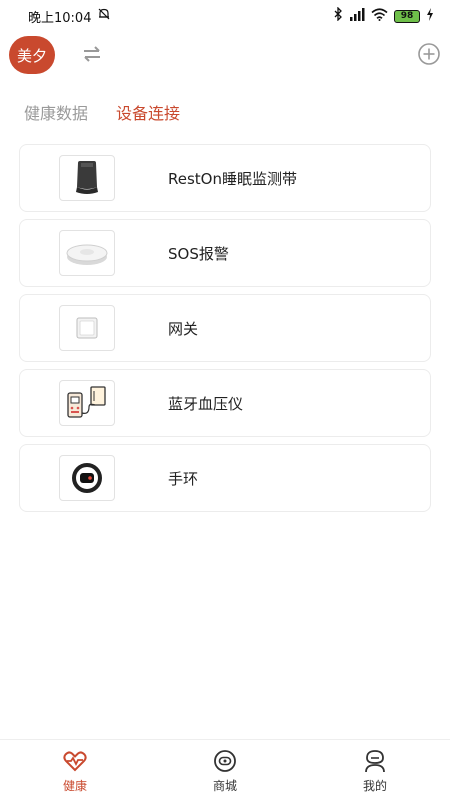 This screenshot has height=800, width=450. I want to click on nav-store: 商城, so click(225, 770).